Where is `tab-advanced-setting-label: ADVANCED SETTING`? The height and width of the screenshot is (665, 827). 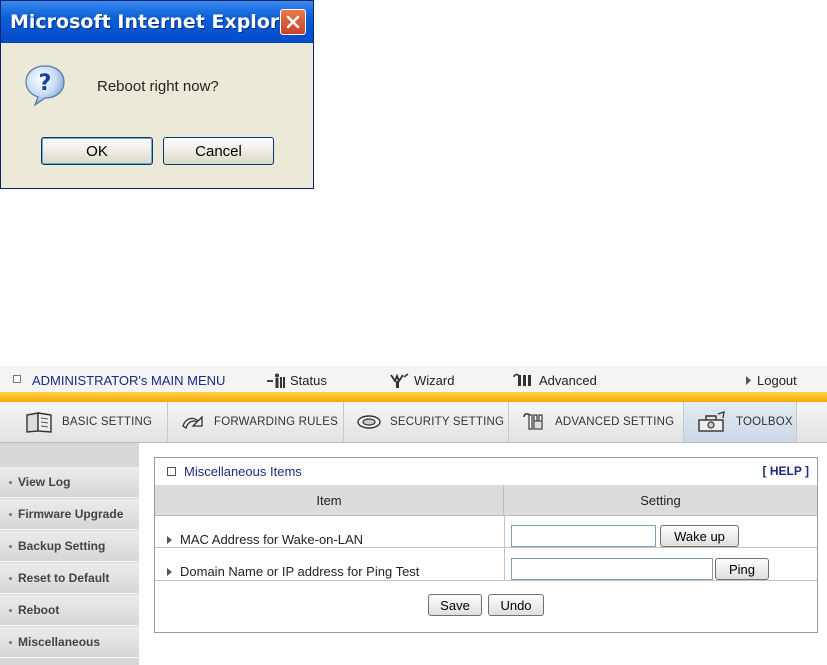 tab-advanced-setting-label: ADVANCED SETTING is located at coordinates (615, 422).